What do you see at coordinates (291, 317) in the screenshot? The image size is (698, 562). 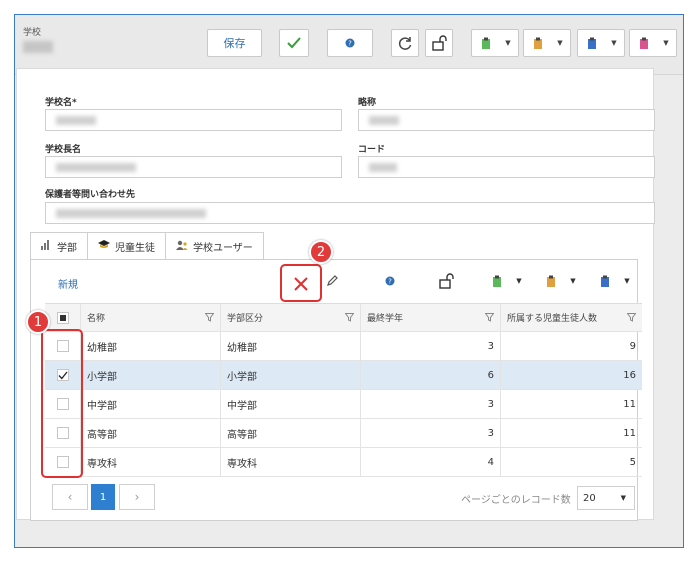 I see `column-header-category: 学部区分` at bounding box center [291, 317].